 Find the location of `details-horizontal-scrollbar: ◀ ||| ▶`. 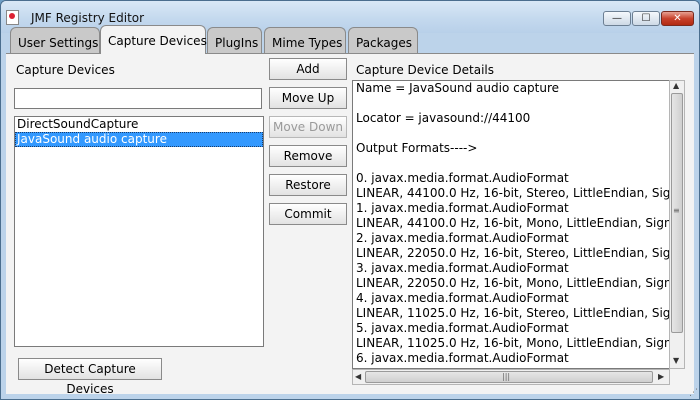

details-horizontal-scrollbar: ◀ ||| ▶ is located at coordinates (511, 377).